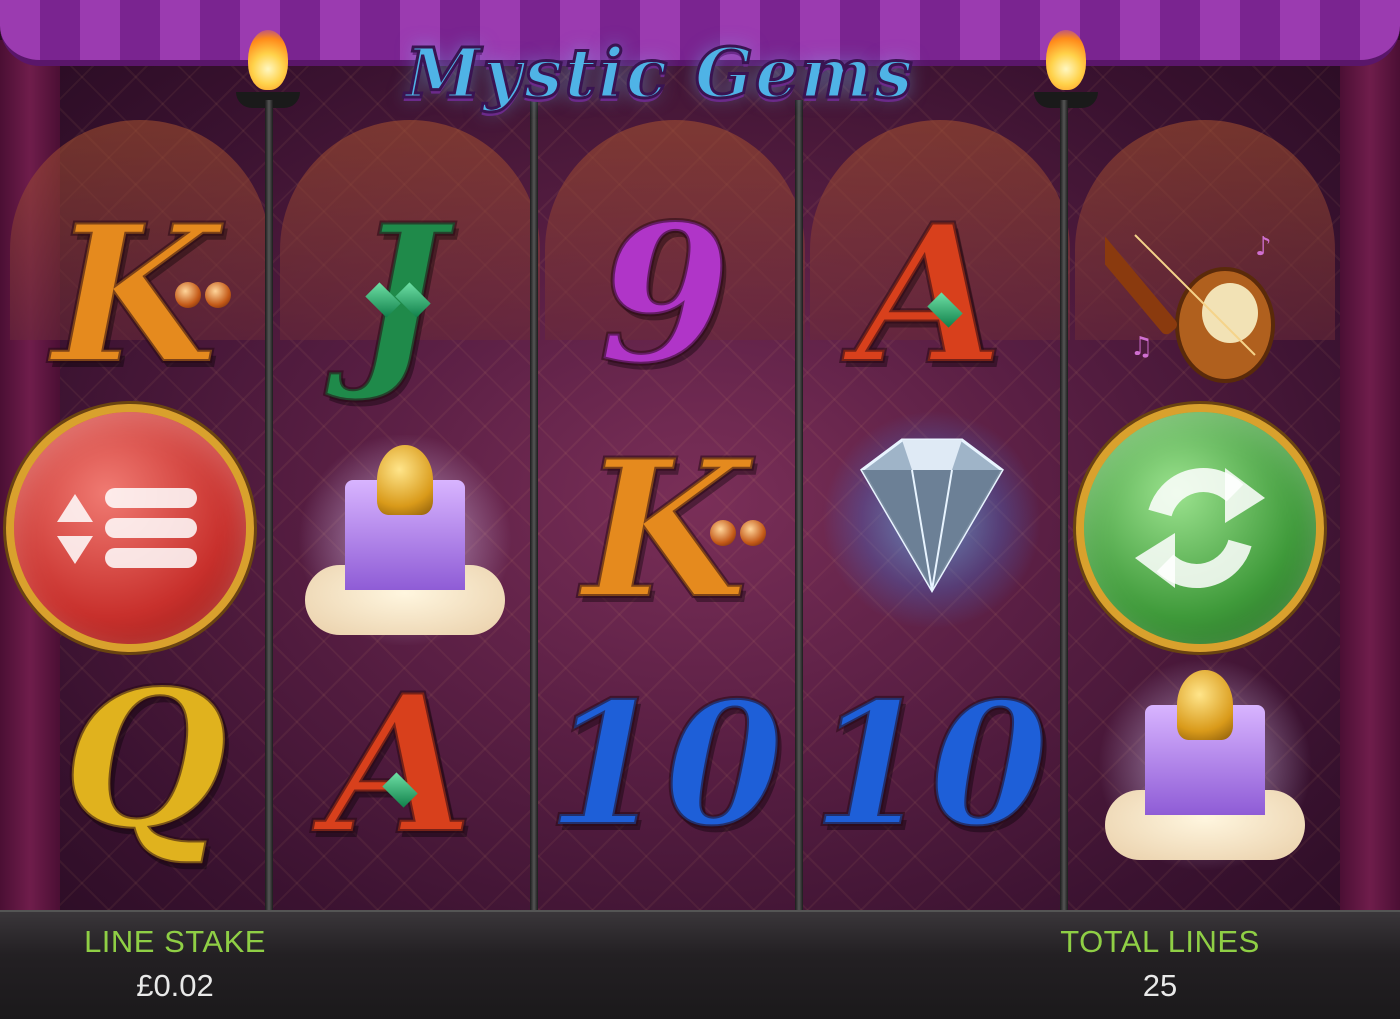 Image resolution: width=1400 pixels, height=1019 pixels. Describe the element at coordinates (1160, 985) in the screenshot. I see `total-lines-value: 25` at that location.